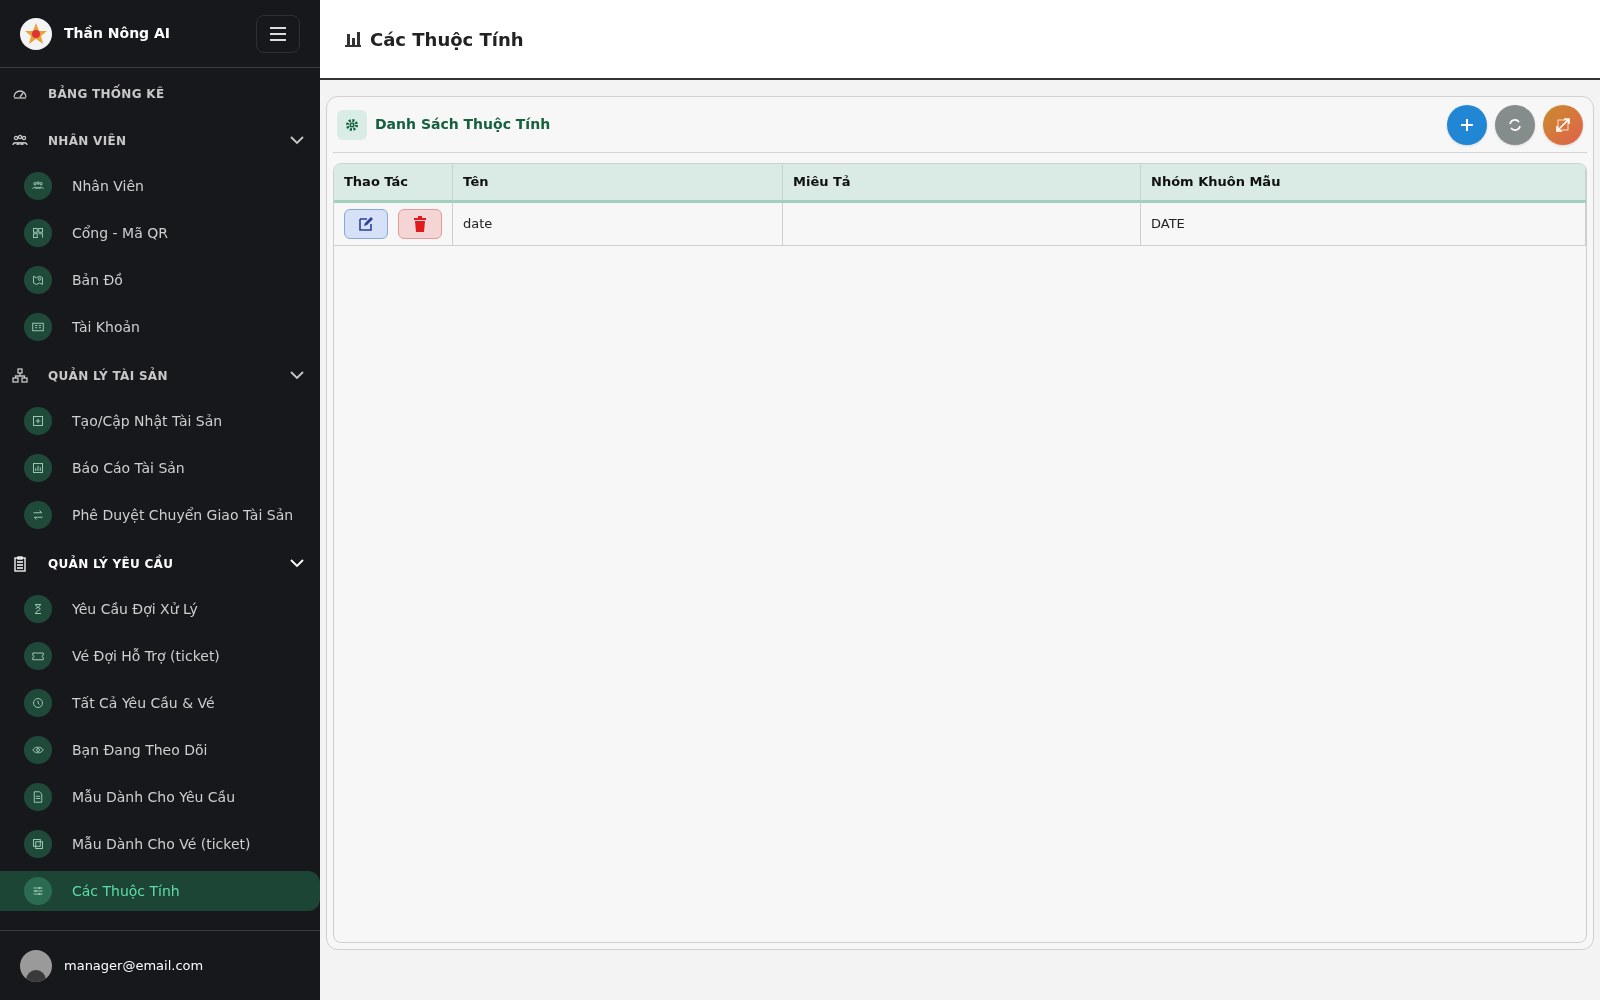 The width and height of the screenshot is (1600, 1000). What do you see at coordinates (160, 140) in the screenshot?
I see `nav-section: NHÂN VIÊN` at bounding box center [160, 140].